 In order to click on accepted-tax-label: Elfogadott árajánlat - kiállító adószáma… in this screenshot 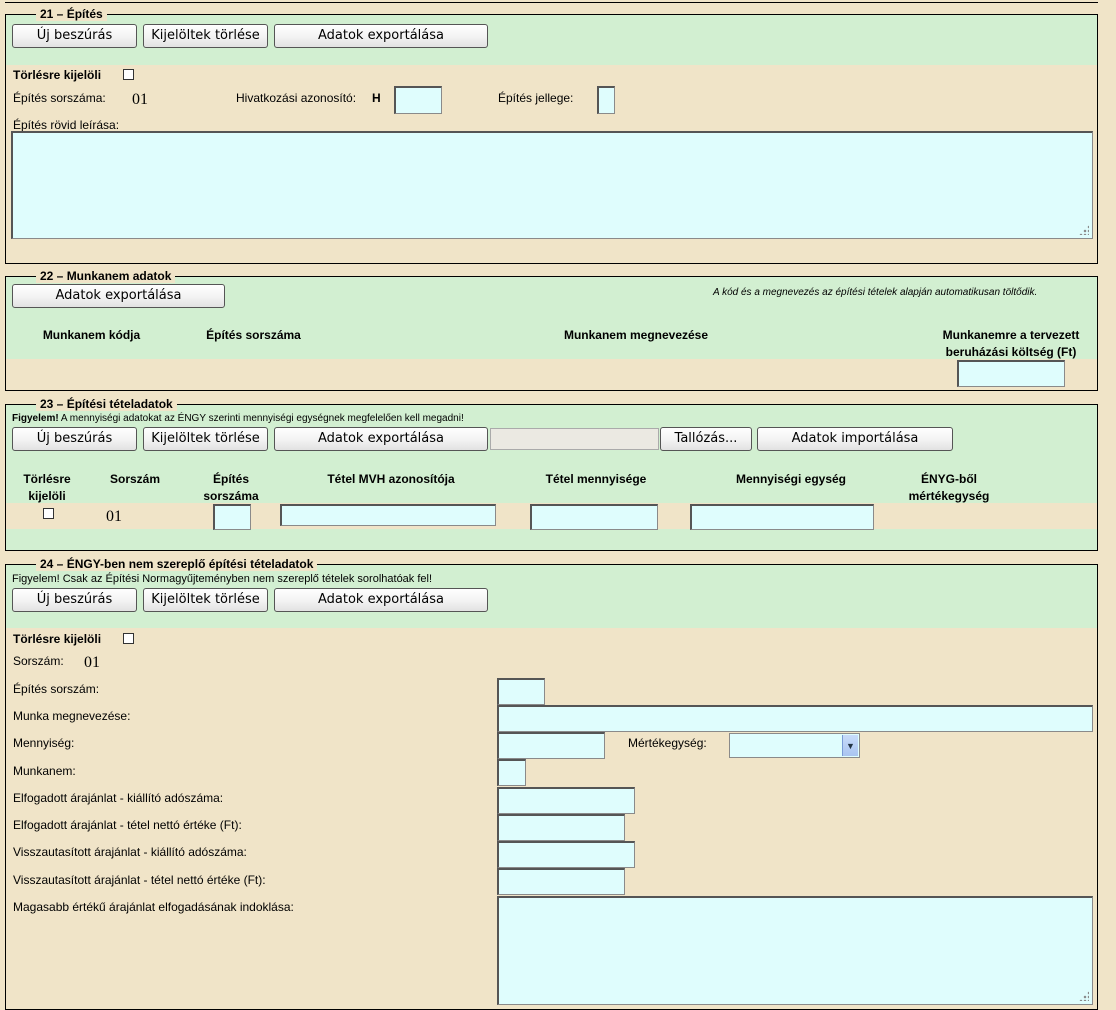, I will do `click(118, 798)`.